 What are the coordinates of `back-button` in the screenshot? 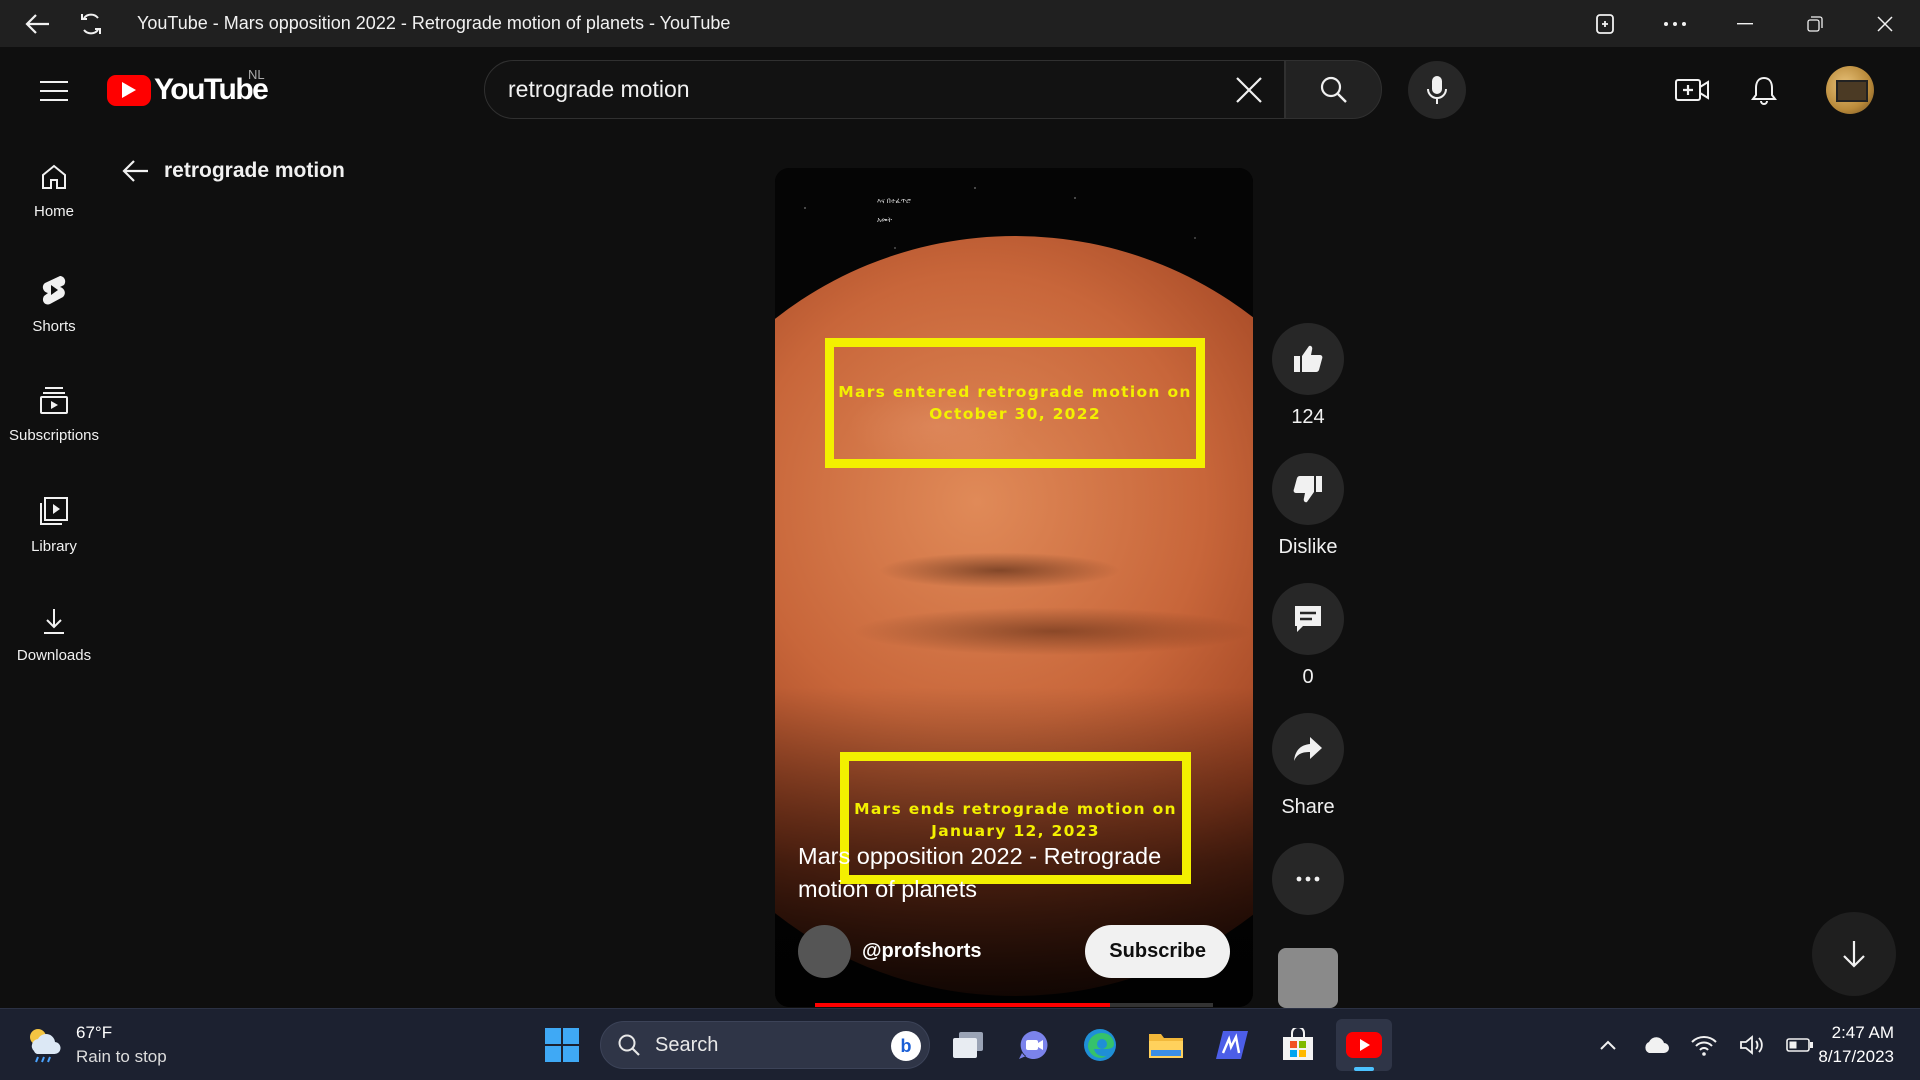 It's located at (38, 23).